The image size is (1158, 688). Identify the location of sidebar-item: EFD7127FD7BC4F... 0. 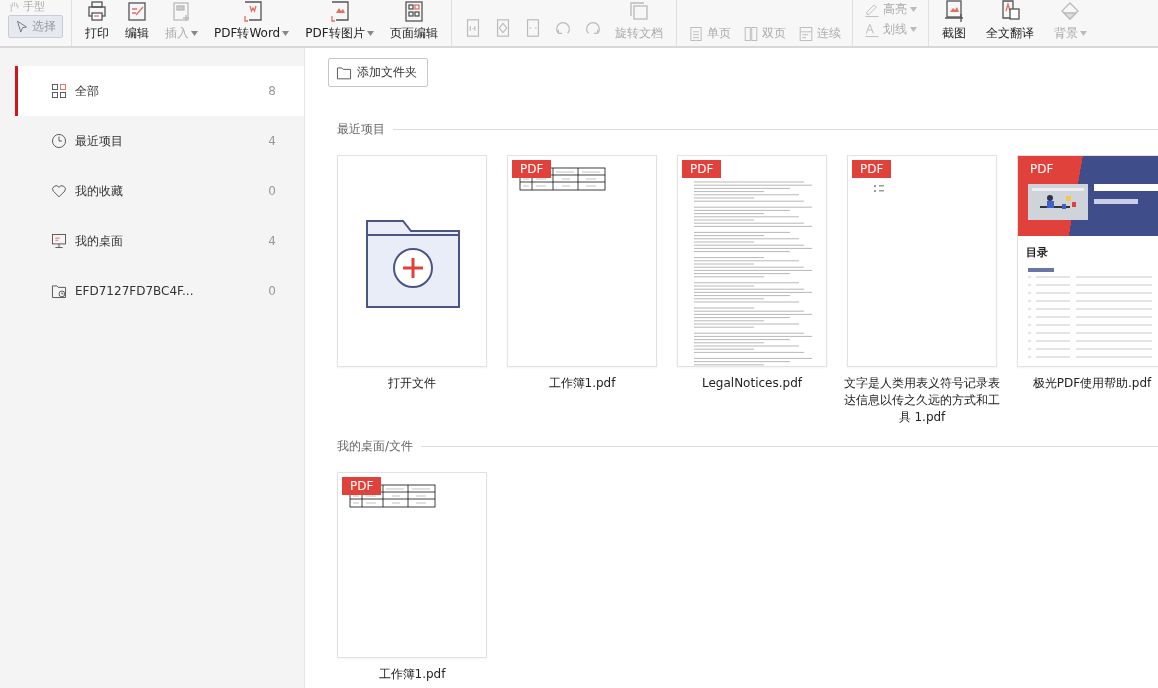
(159, 291).